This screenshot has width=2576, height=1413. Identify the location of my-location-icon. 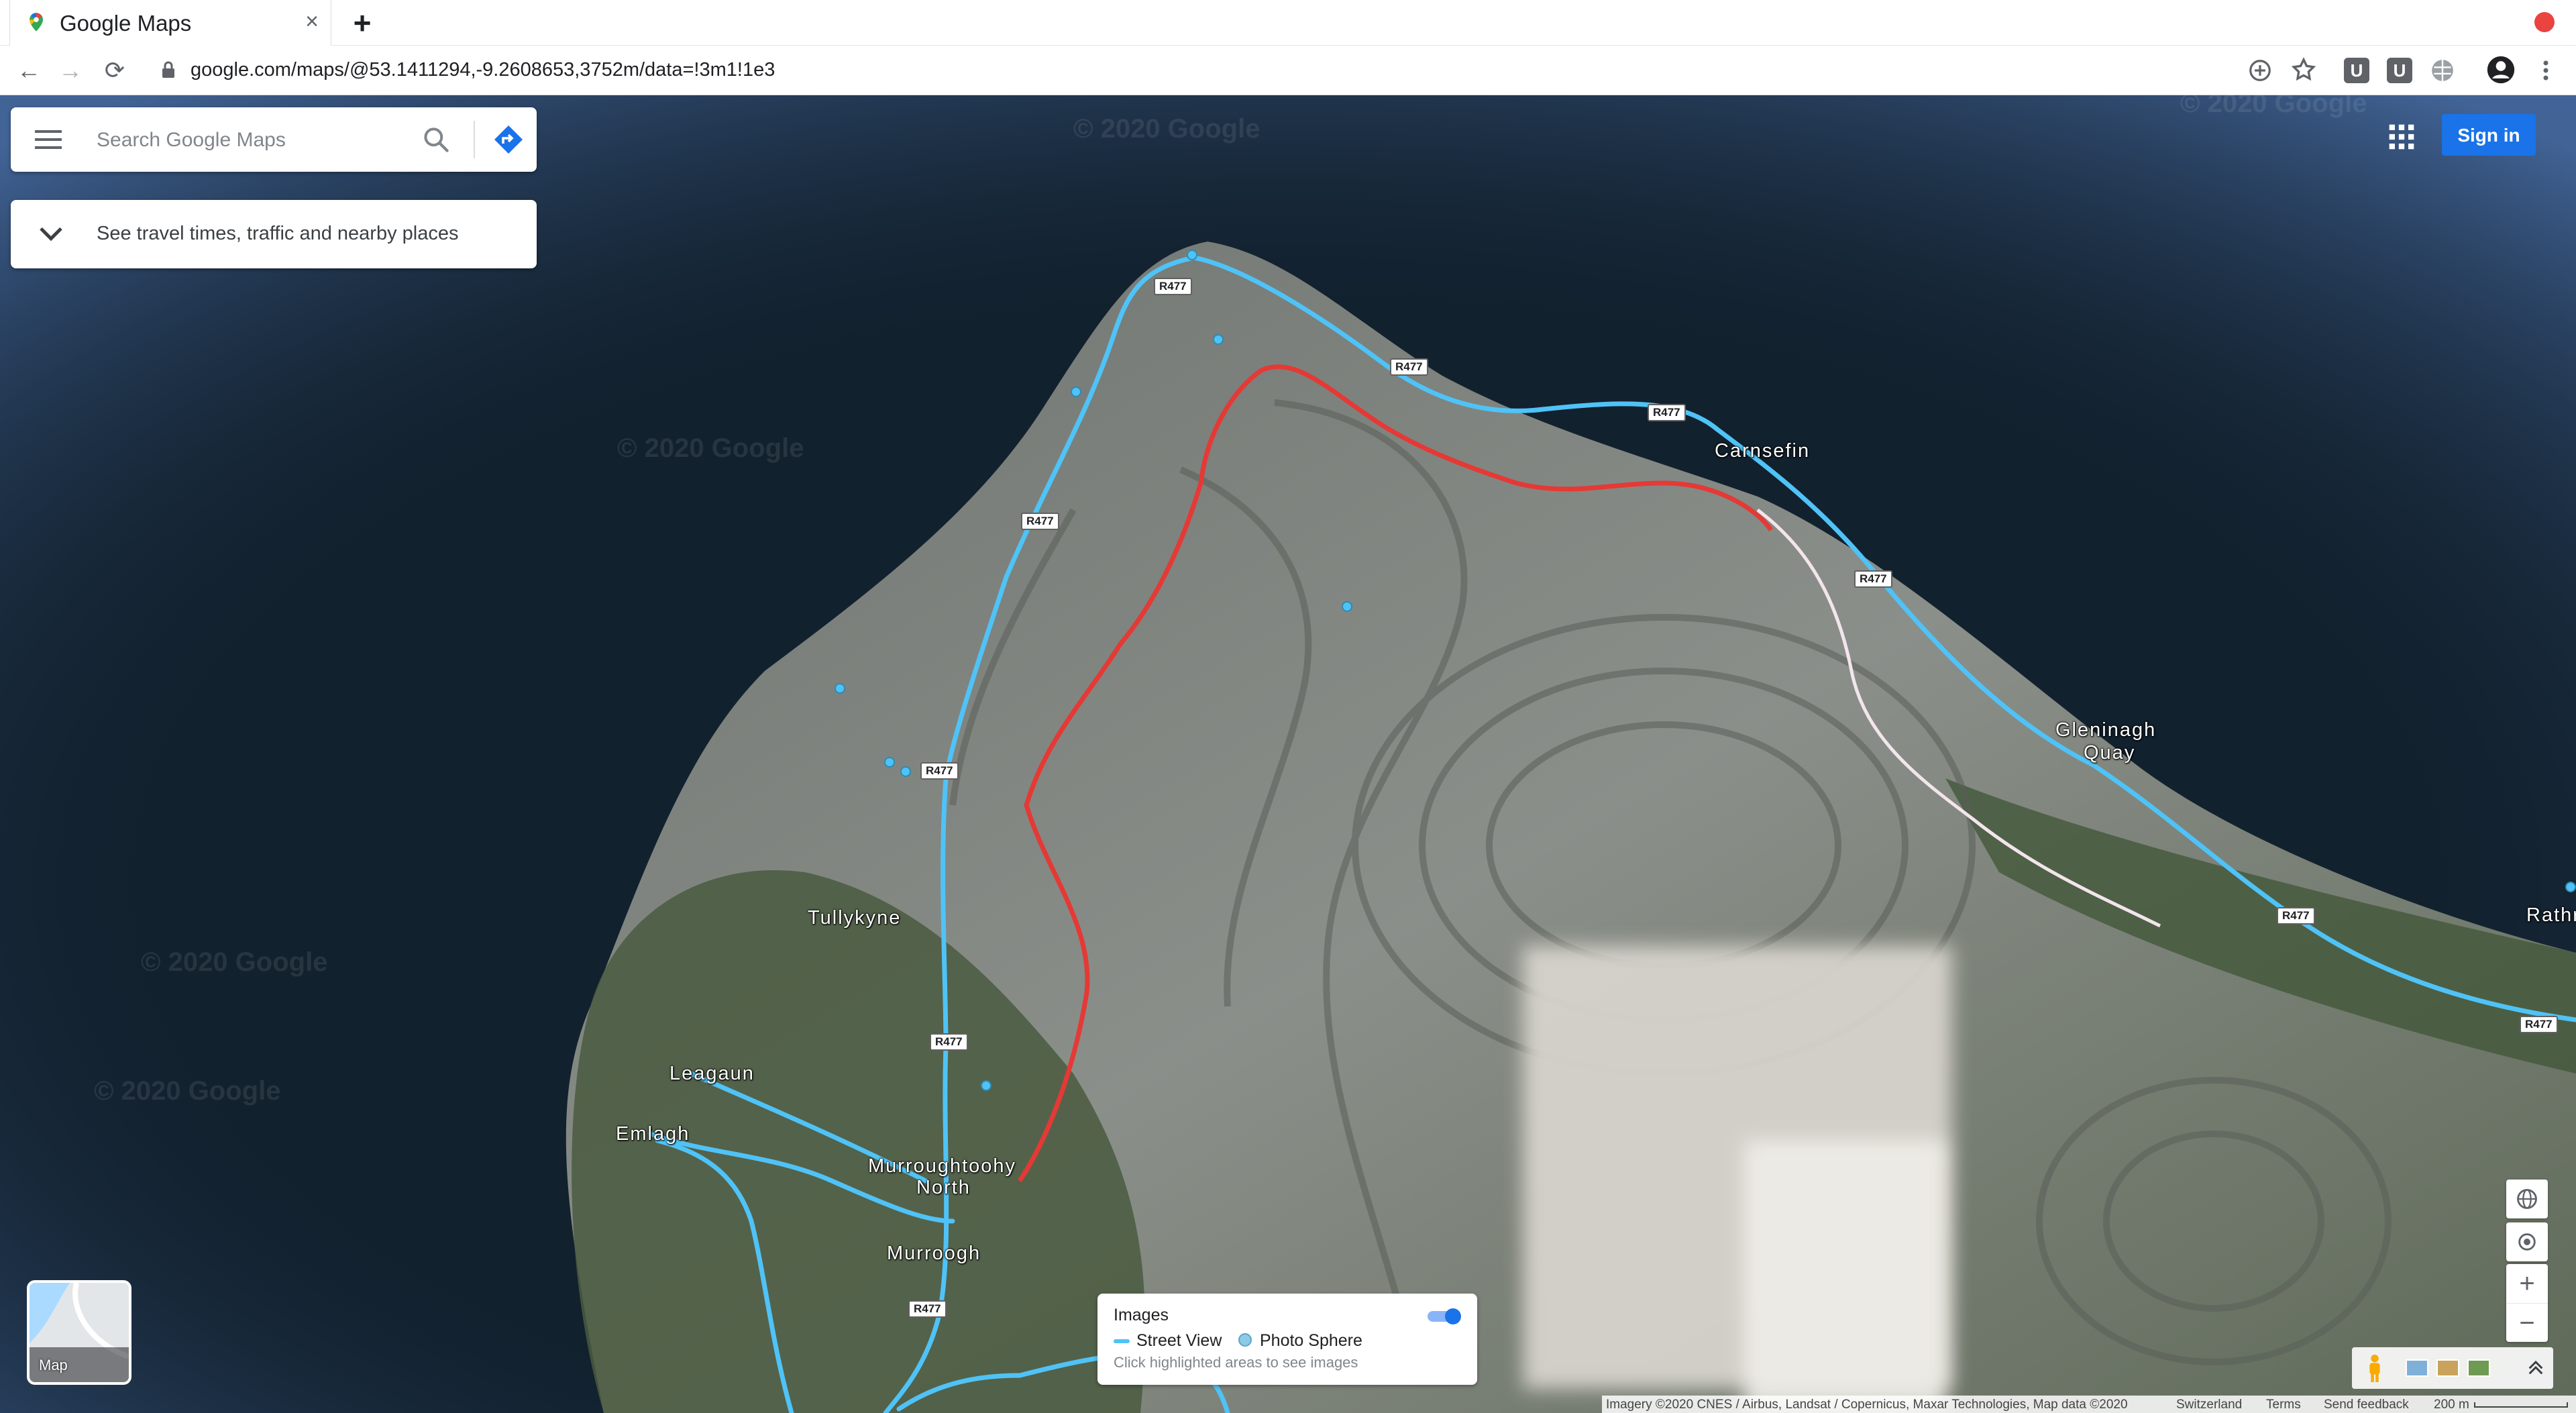
(2527, 1242).